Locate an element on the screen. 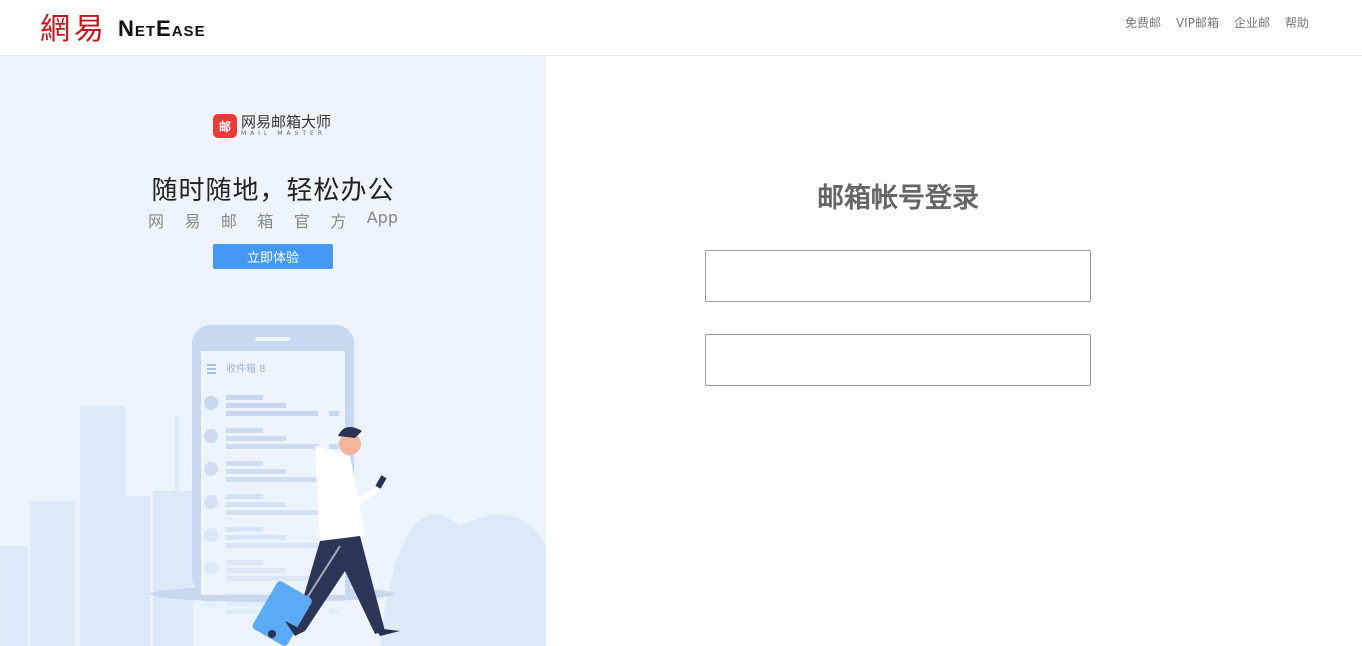  top-nav: 免费邮 VIP邮箱 企业邮 帮助 is located at coordinates (1217, 22).